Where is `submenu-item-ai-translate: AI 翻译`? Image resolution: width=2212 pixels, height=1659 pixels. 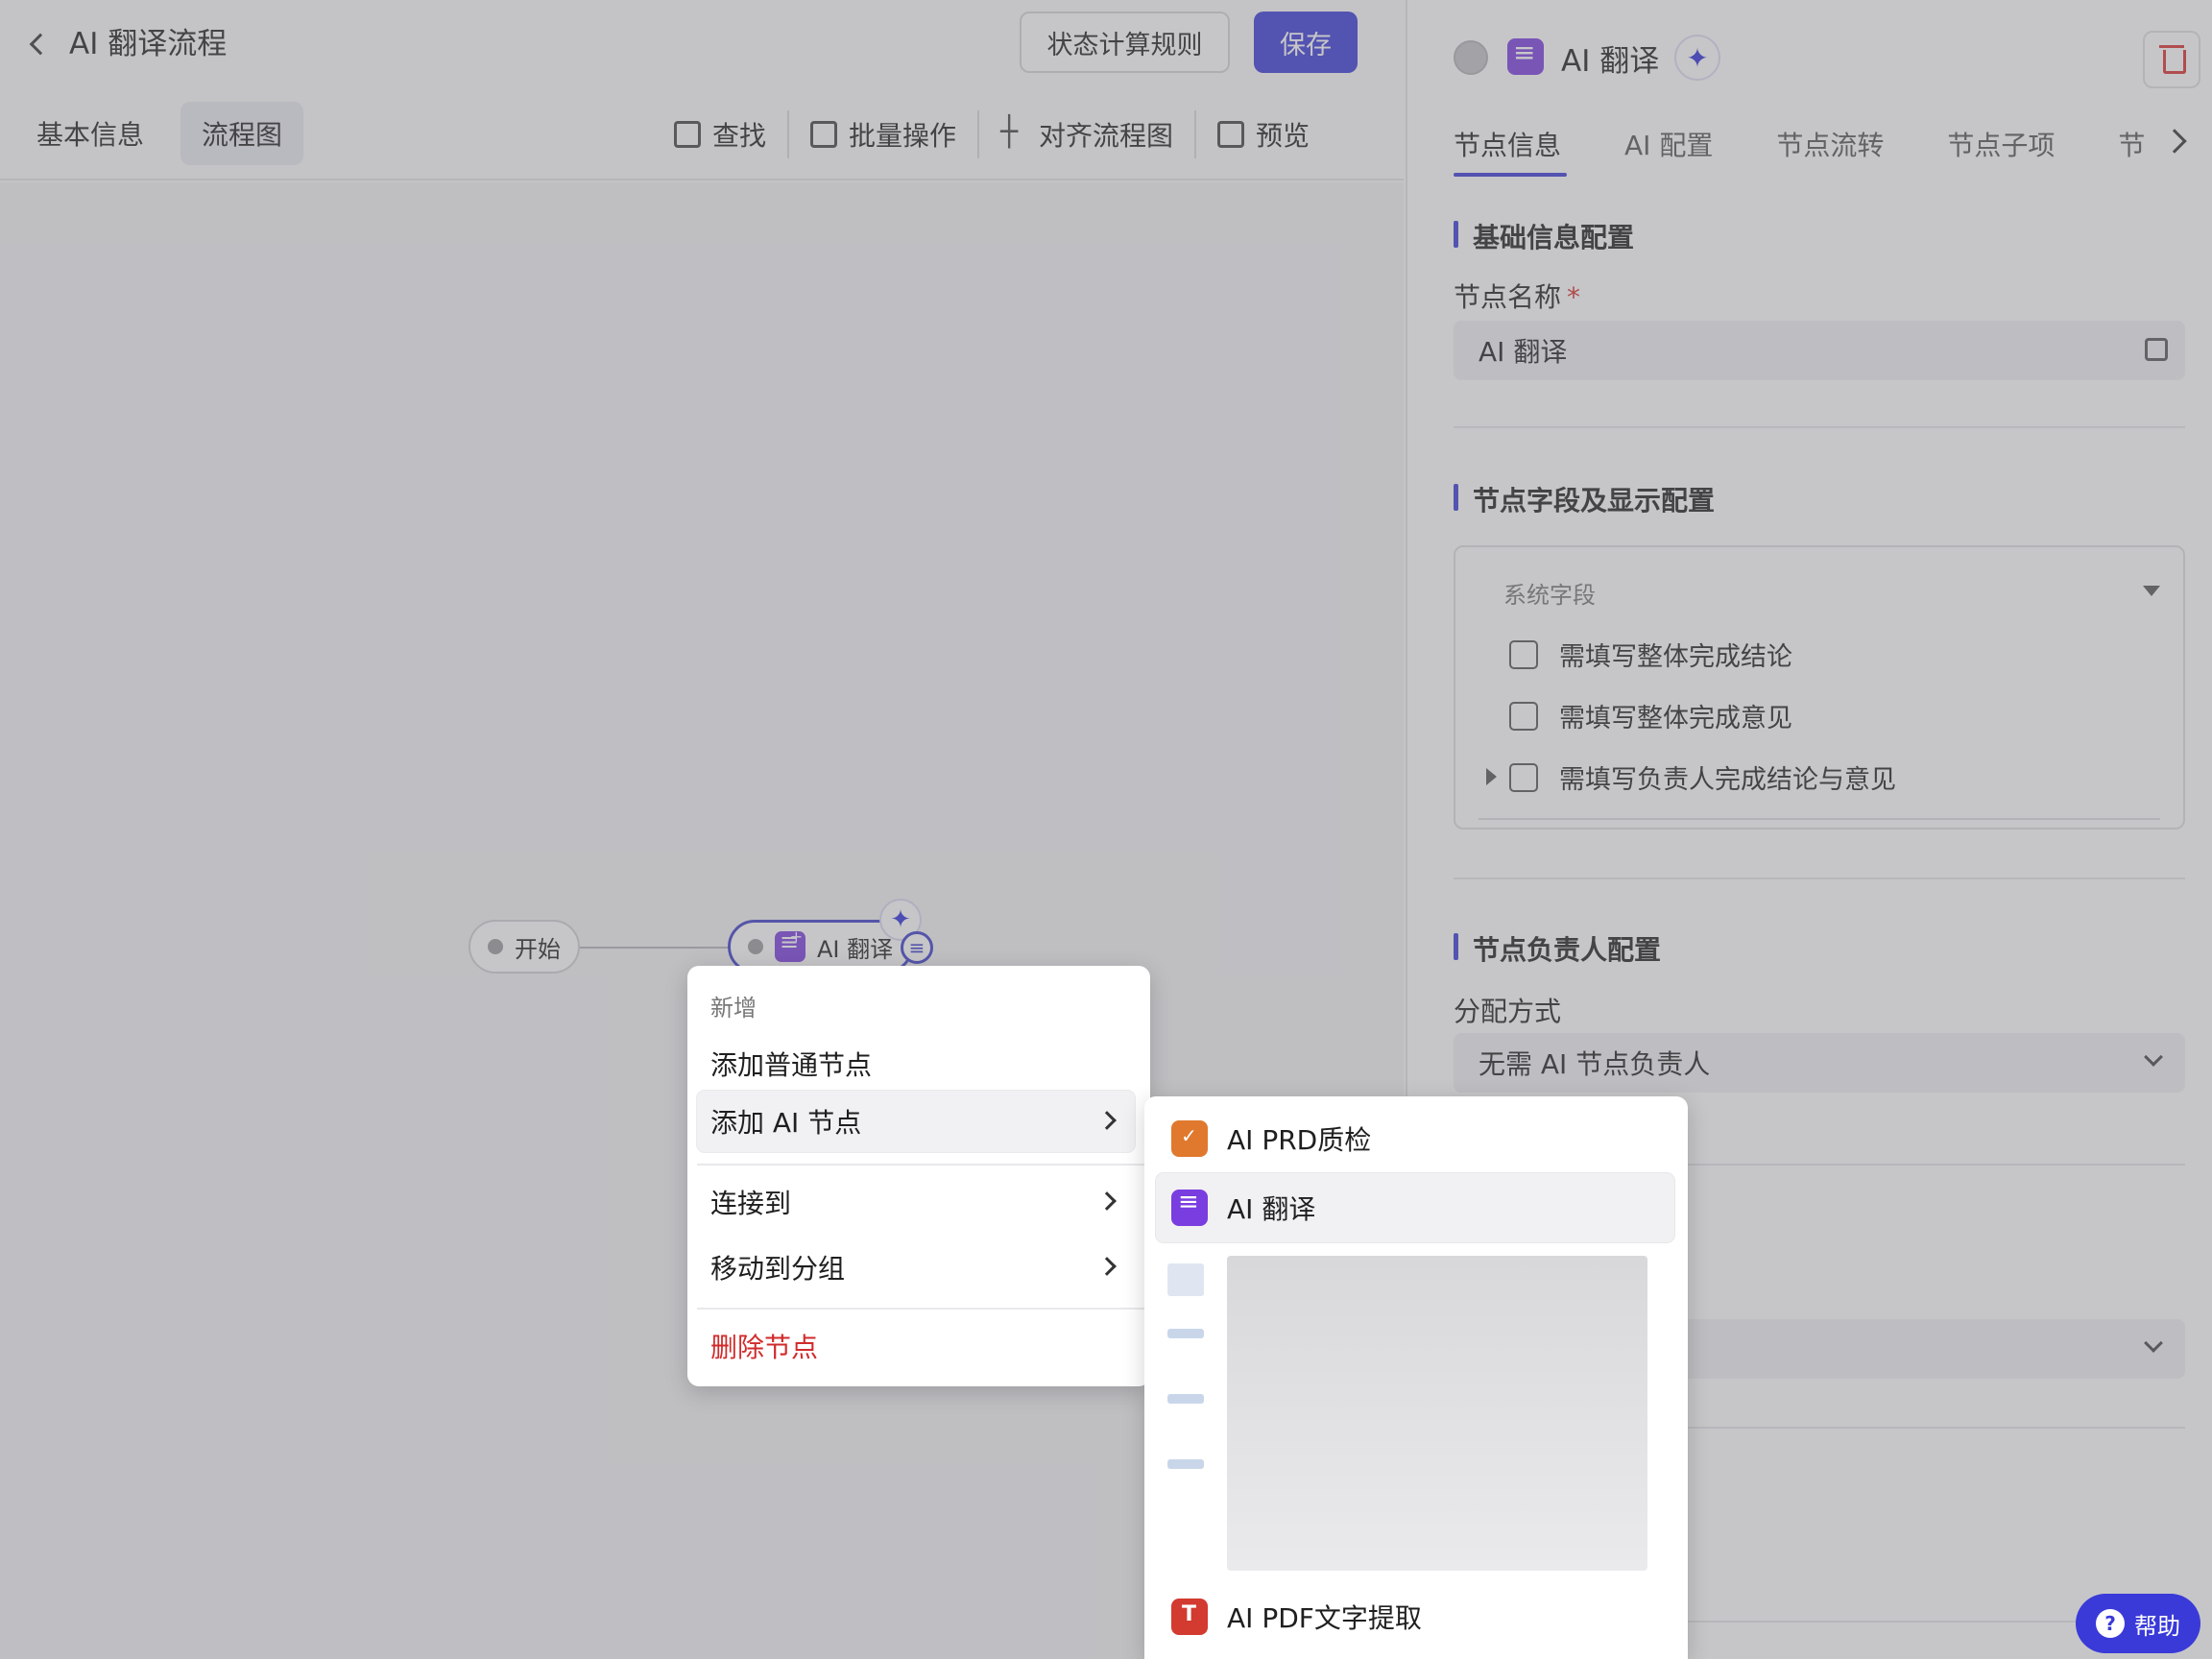 submenu-item-ai-translate: AI 翻译 is located at coordinates (1415, 1207).